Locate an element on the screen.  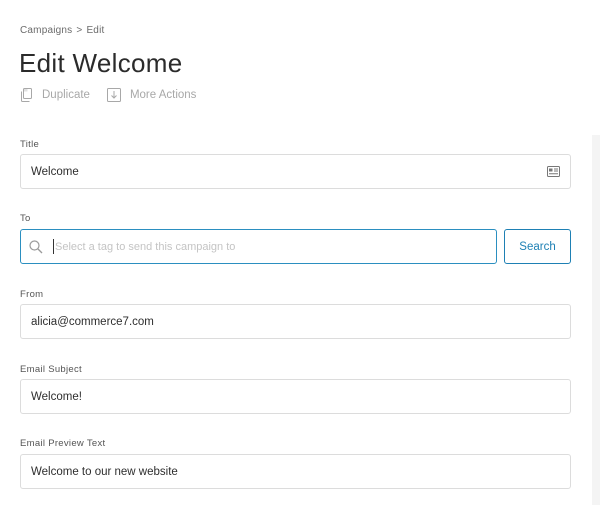
duplicate-label: Duplicate is located at coordinates (66, 95).